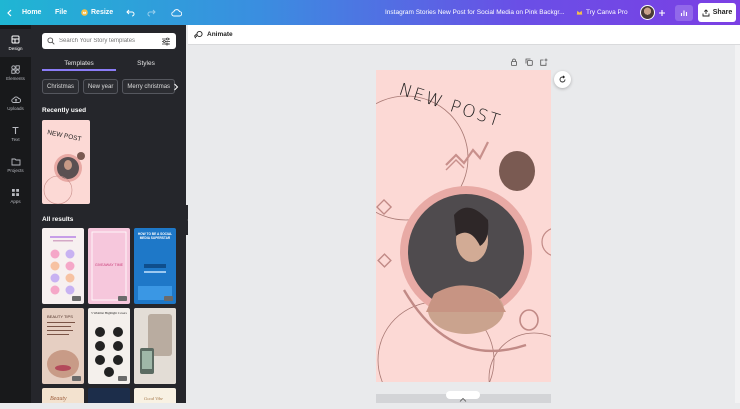 The width and height of the screenshot is (740, 409). I want to click on result-2-text: GIVEAWAY TIME, so click(109, 265).